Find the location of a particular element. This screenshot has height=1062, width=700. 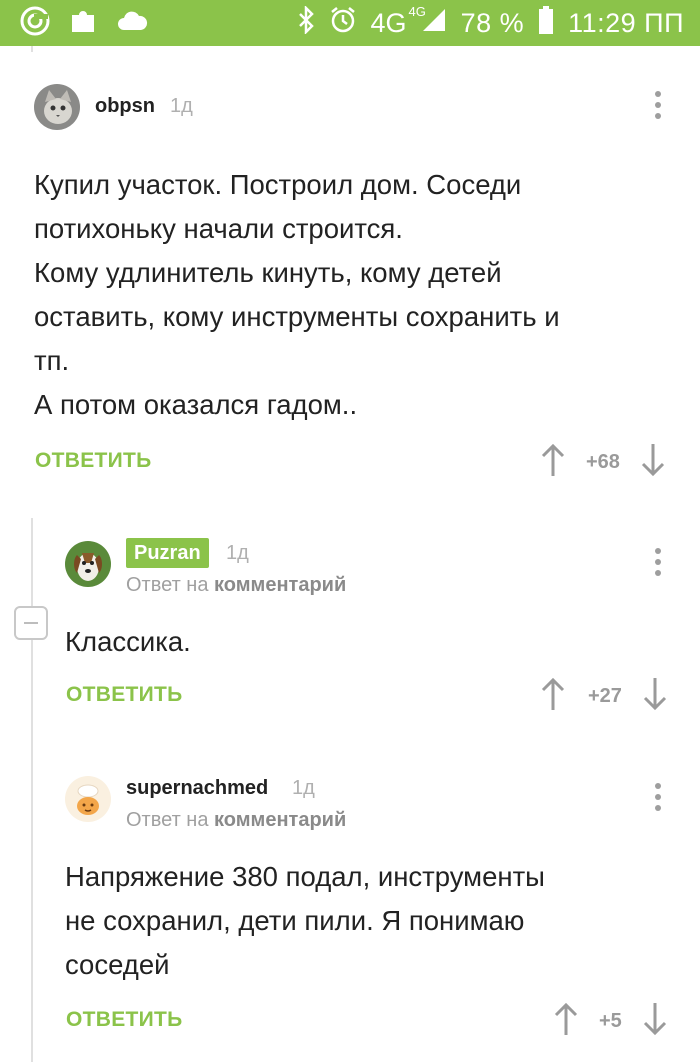

puzzle-icon is located at coordinates (83, 23).